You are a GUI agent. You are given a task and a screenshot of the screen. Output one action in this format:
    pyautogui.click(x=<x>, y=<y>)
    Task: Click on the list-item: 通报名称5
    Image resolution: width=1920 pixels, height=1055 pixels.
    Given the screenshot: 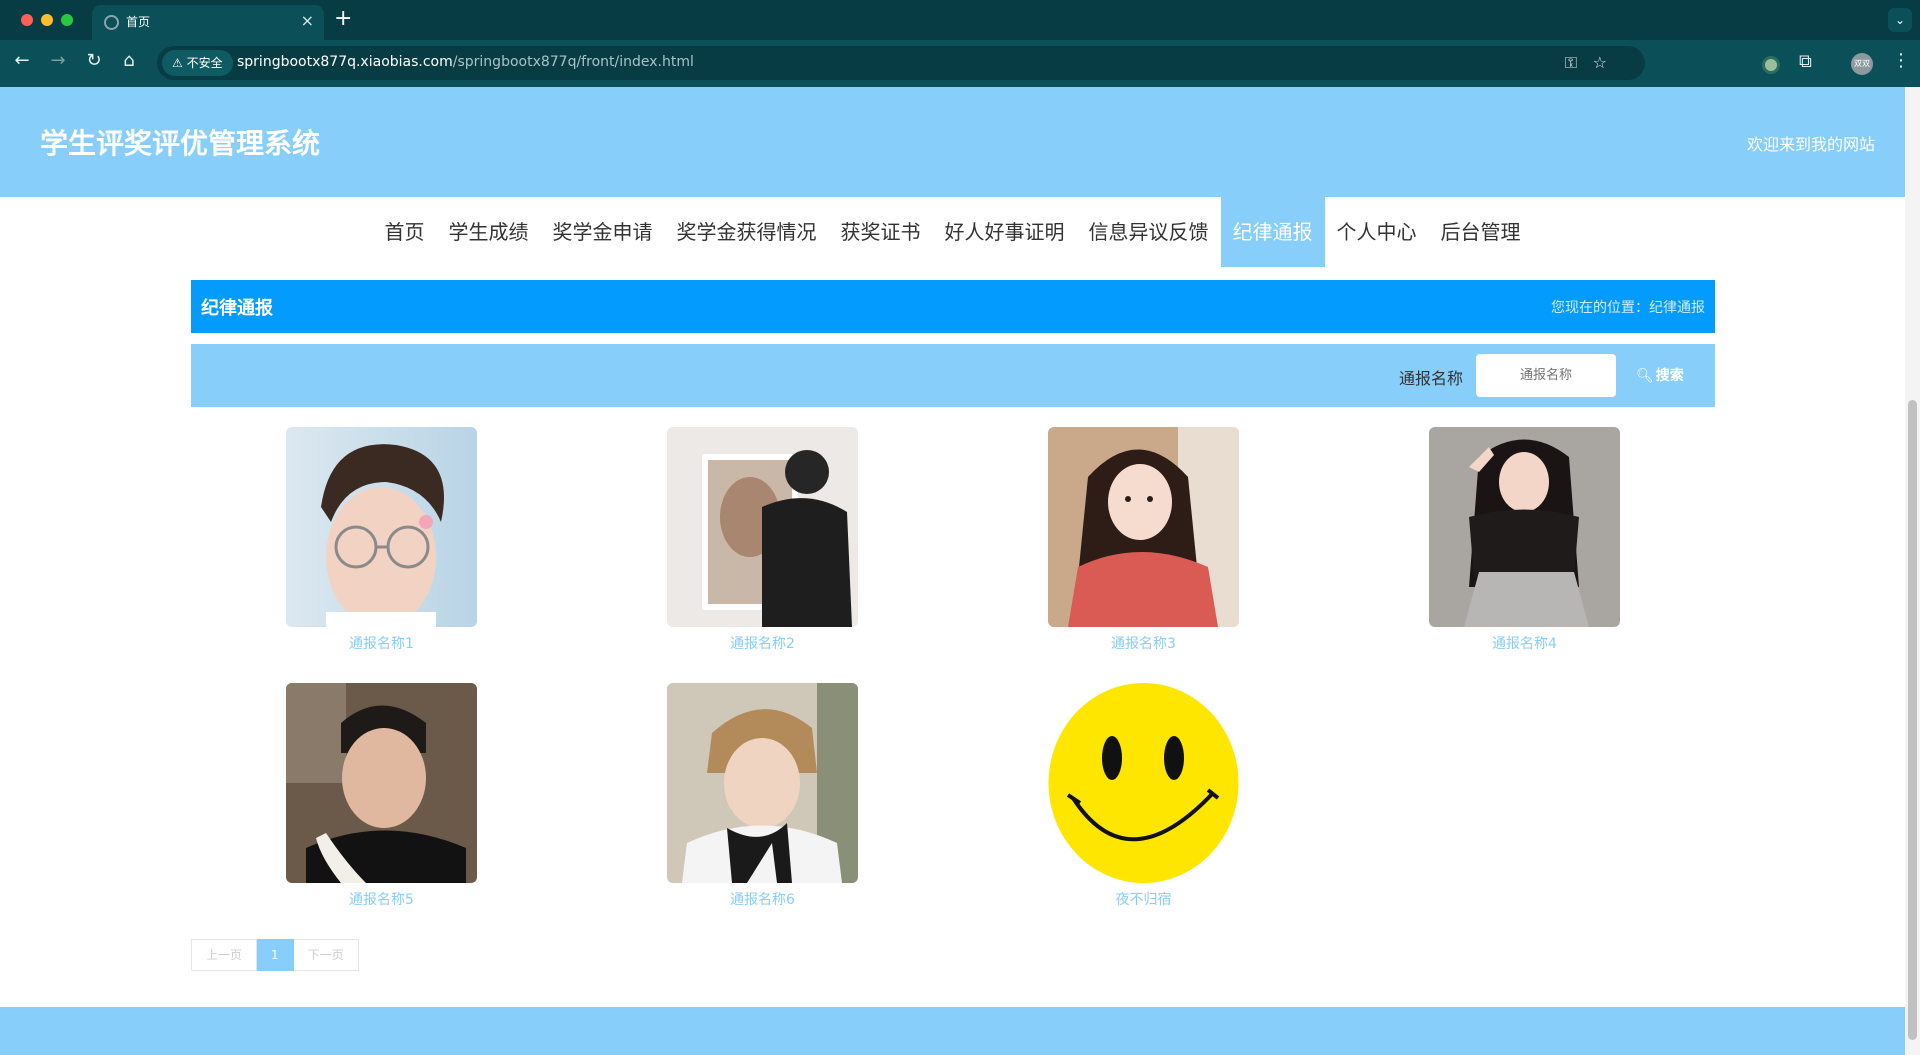 What is the action you would take?
    pyautogui.click(x=381, y=796)
    